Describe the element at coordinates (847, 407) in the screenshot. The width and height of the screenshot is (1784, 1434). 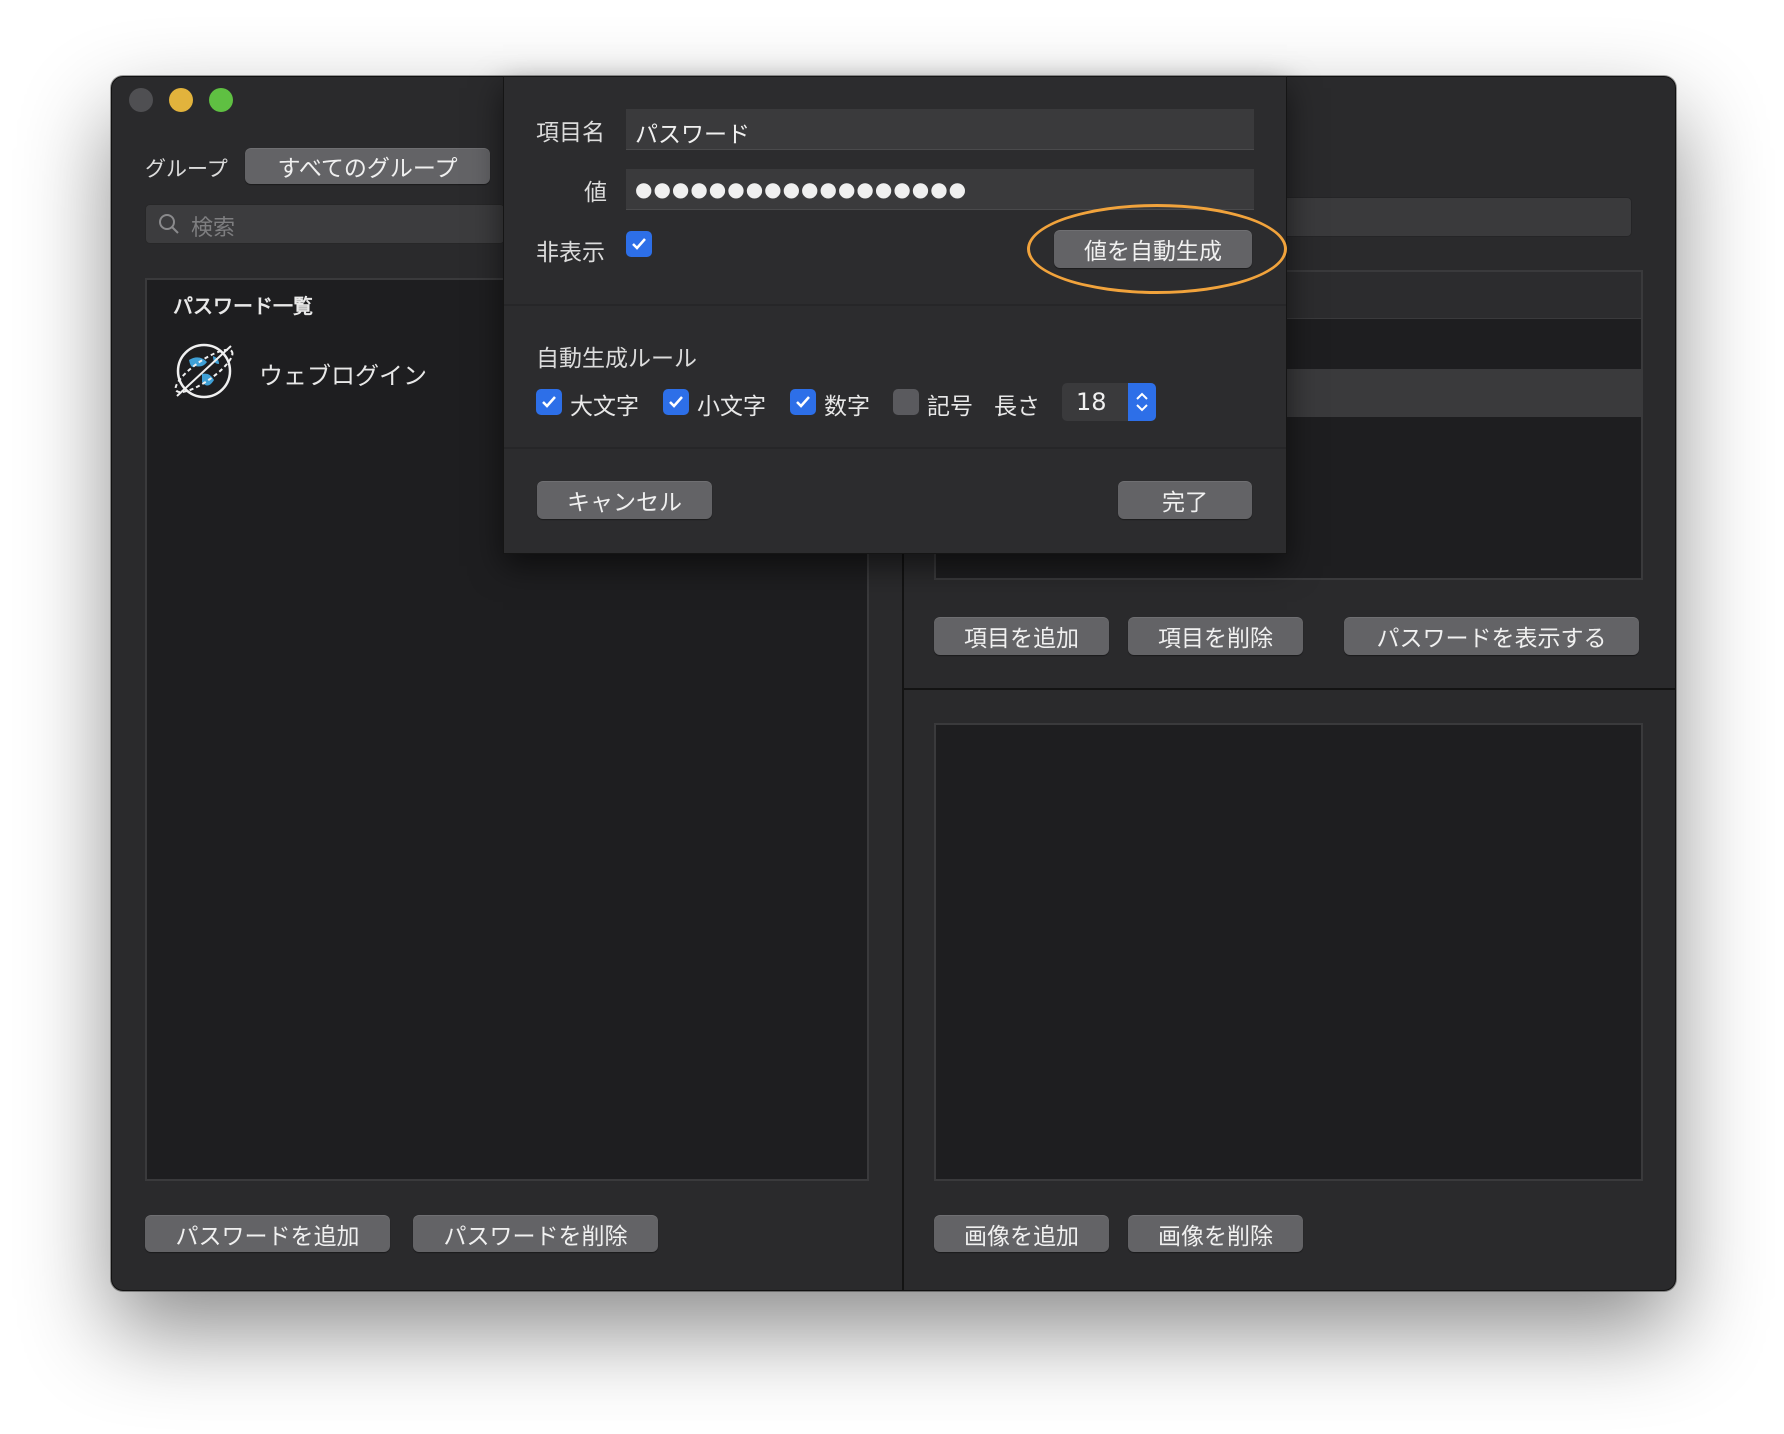
I see `digits-label: 数字` at that location.